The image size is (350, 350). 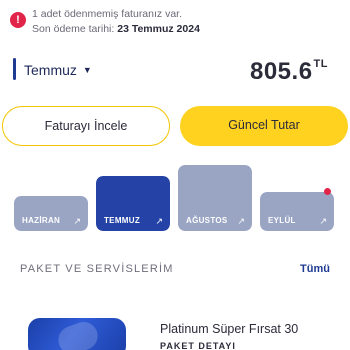 What do you see at coordinates (133, 203) in the screenshot?
I see `chart-bar-1: TEMMUZ ↗` at bounding box center [133, 203].